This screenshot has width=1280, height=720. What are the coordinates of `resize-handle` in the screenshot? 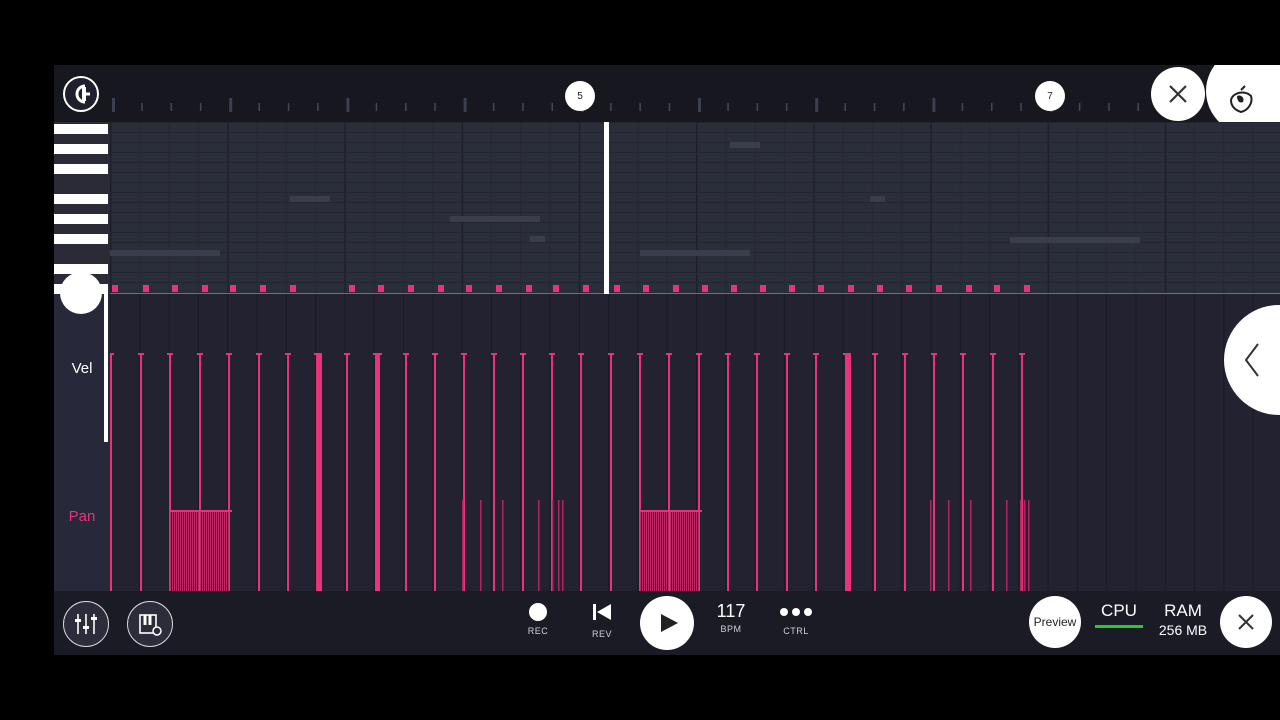 It's located at (81, 293).